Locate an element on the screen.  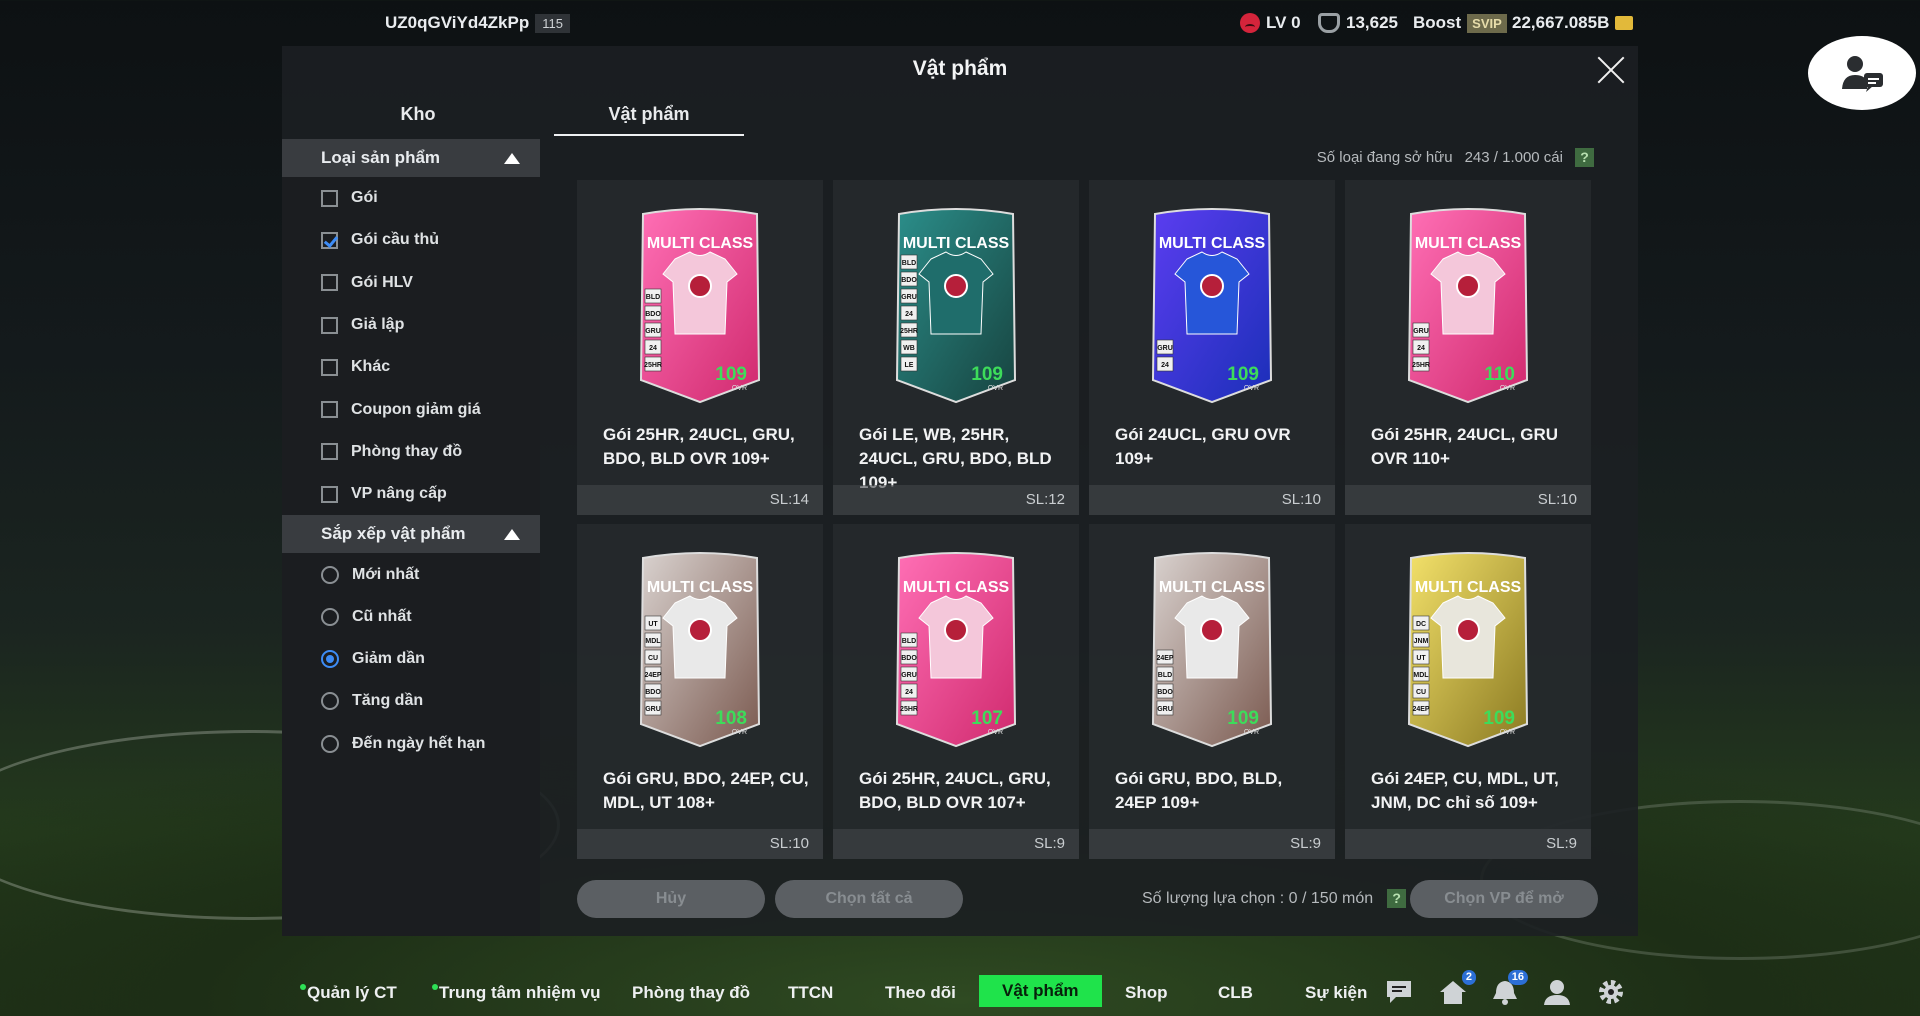
chat-icon is located at coordinates (1399, 992).